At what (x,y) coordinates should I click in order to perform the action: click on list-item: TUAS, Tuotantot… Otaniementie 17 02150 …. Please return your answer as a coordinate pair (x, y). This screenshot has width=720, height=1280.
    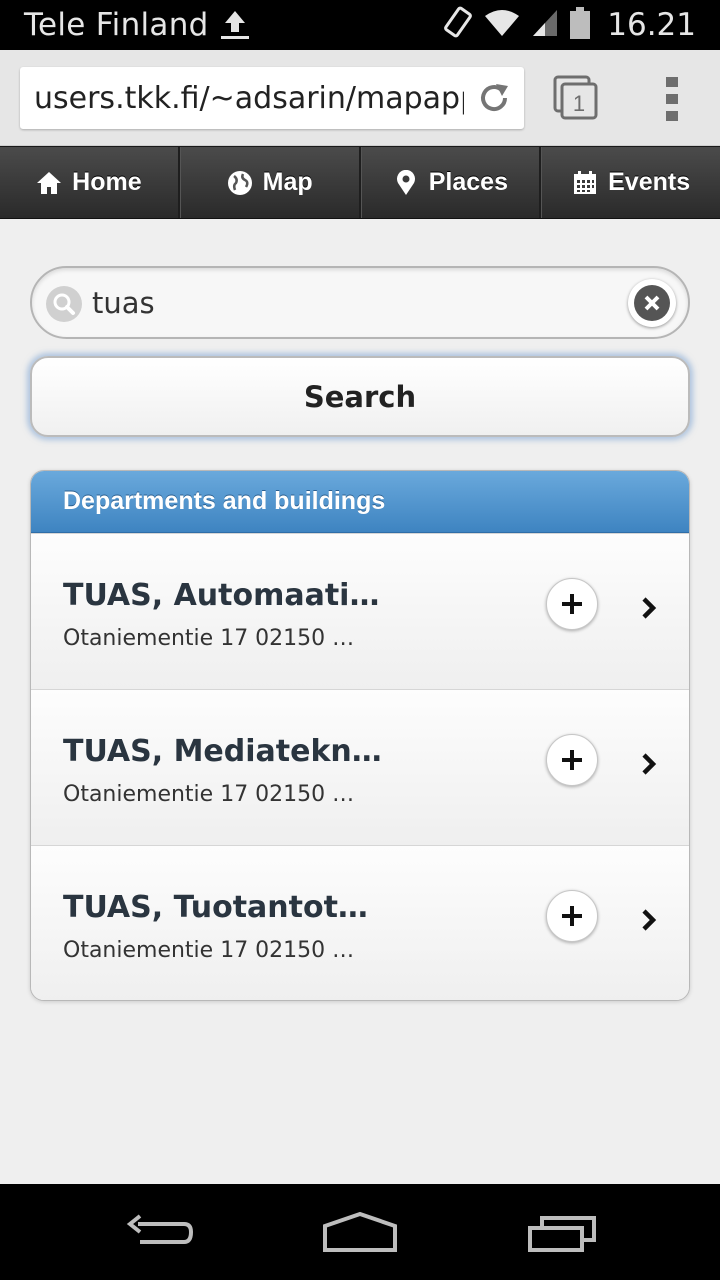
    Looking at the image, I should click on (360, 922).